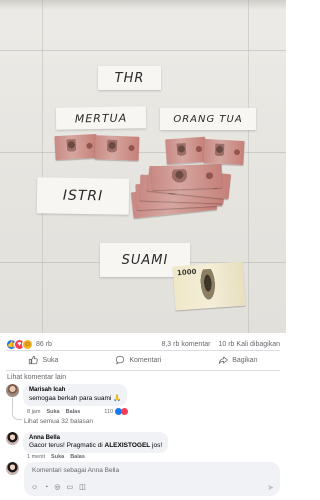 The height and width of the screenshot is (500, 320). I want to click on comment-count: 8,3 rb komentar, so click(185, 344).